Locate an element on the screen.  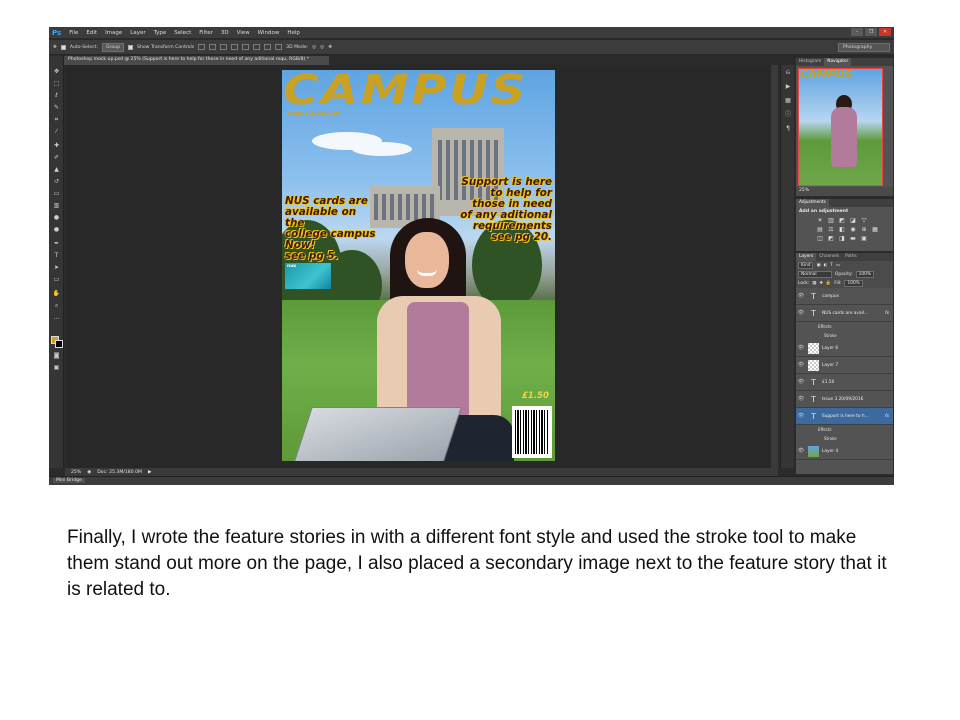
restore-button: ❐ is located at coordinates (871, 32).